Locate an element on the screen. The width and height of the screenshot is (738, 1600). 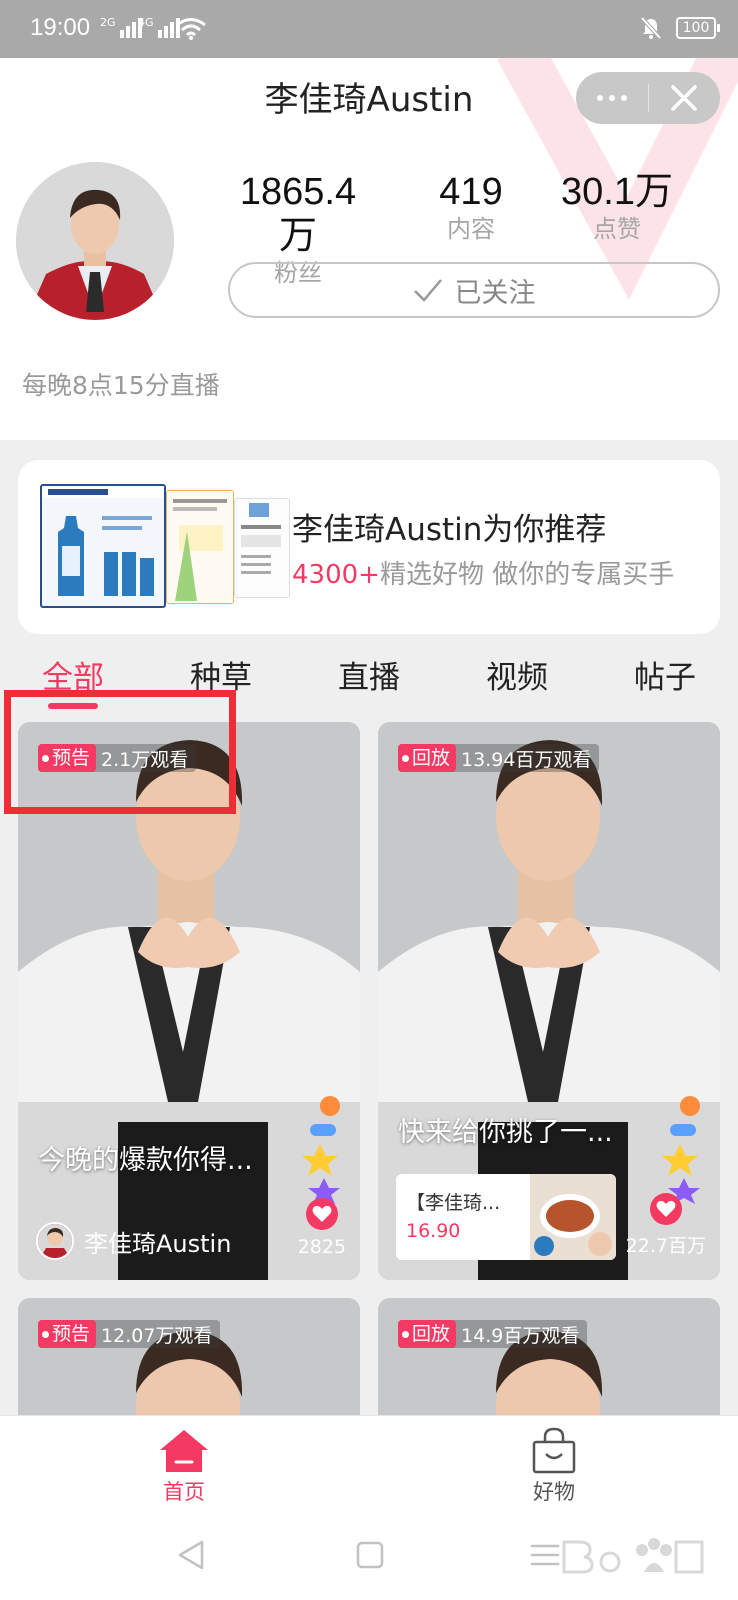
stat-likes: 30.1万 点赞 is located at coordinates (617, 207).